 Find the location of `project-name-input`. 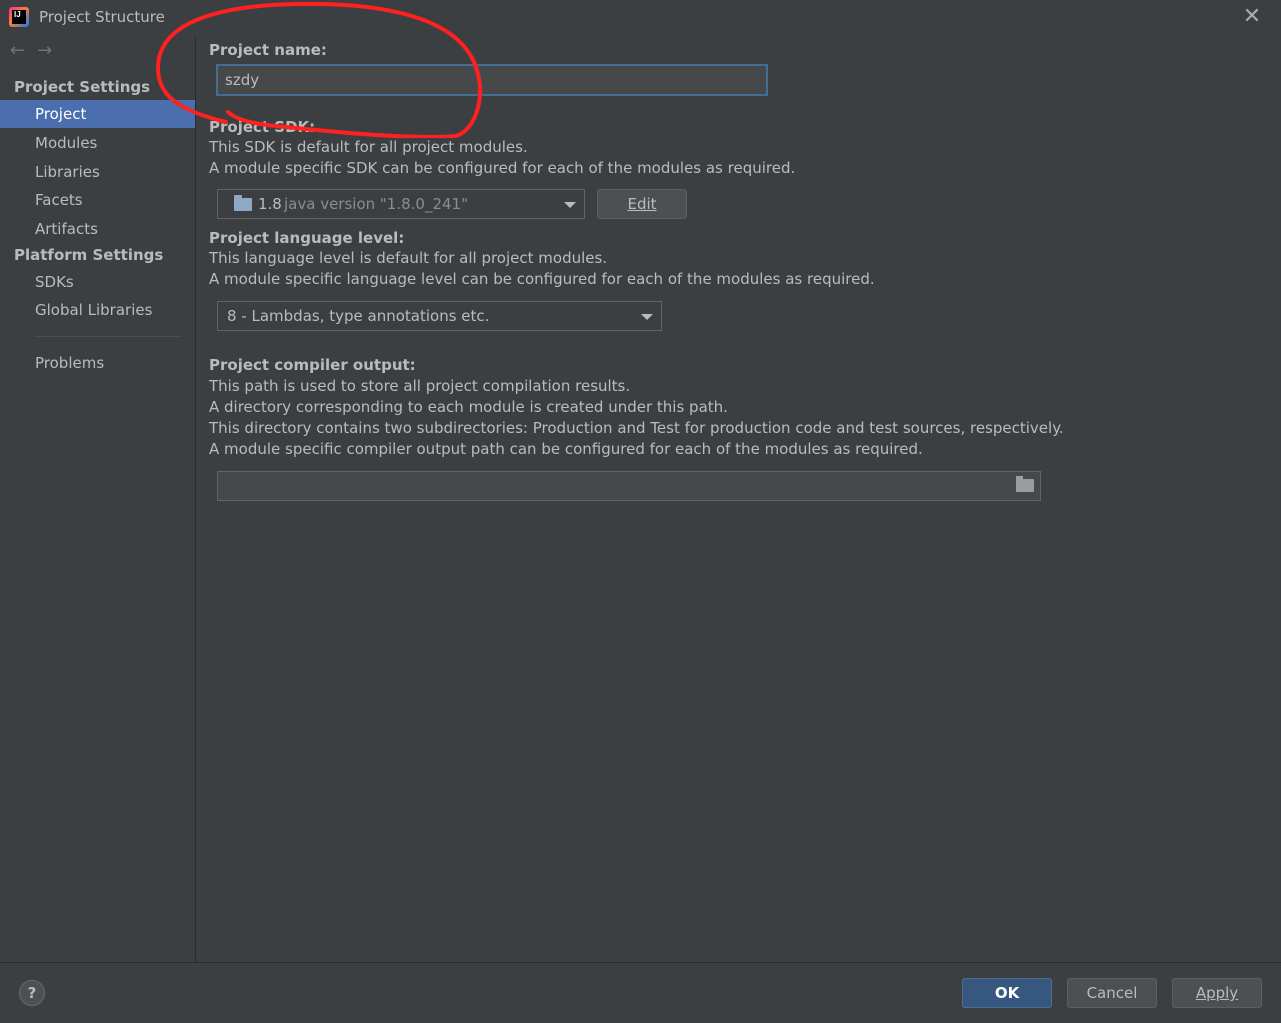

project-name-input is located at coordinates (492, 80).